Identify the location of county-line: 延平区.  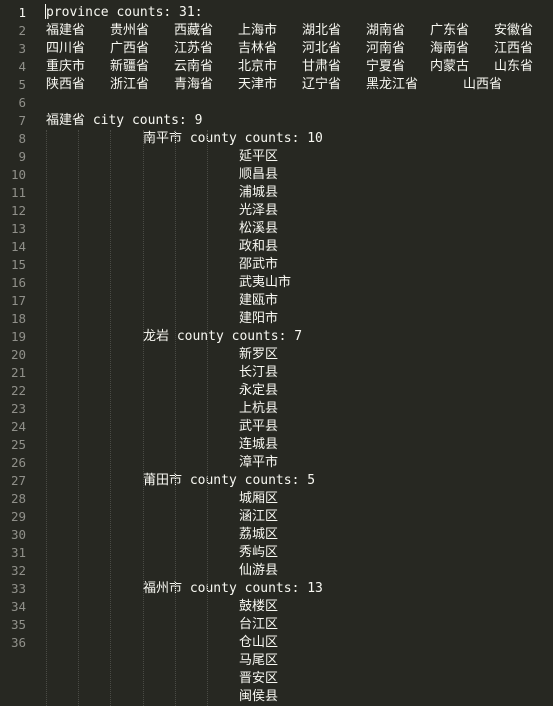
(259, 156).